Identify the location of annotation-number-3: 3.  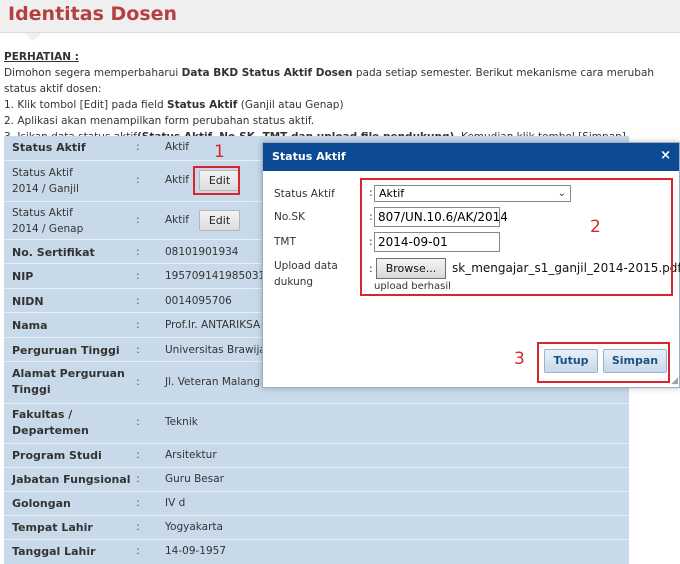
(519, 359).